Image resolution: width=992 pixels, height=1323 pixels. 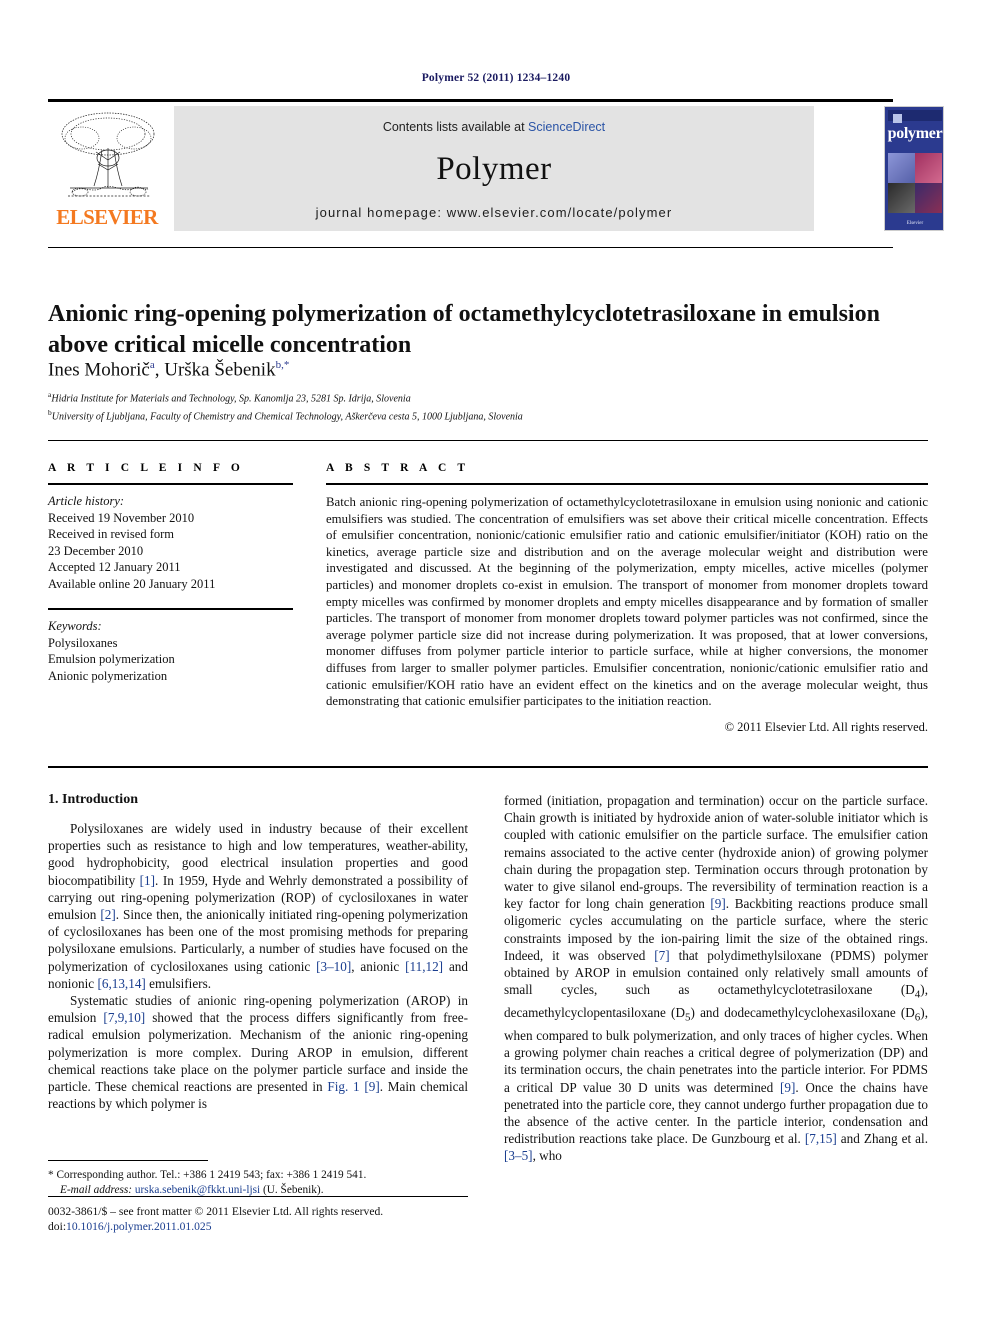 I want to click on abstract-rule, so click(x=627, y=484).